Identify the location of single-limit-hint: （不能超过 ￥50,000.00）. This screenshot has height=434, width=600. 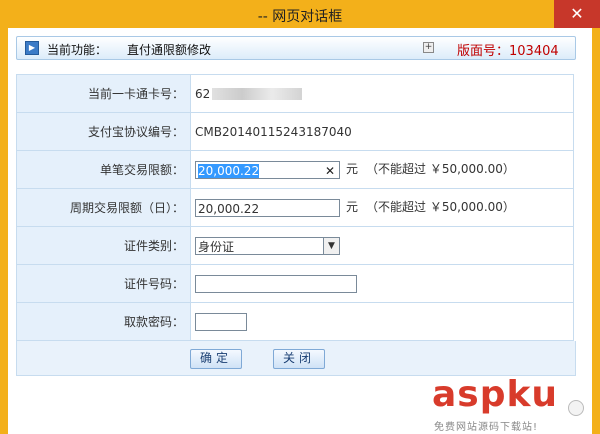
(440, 169).